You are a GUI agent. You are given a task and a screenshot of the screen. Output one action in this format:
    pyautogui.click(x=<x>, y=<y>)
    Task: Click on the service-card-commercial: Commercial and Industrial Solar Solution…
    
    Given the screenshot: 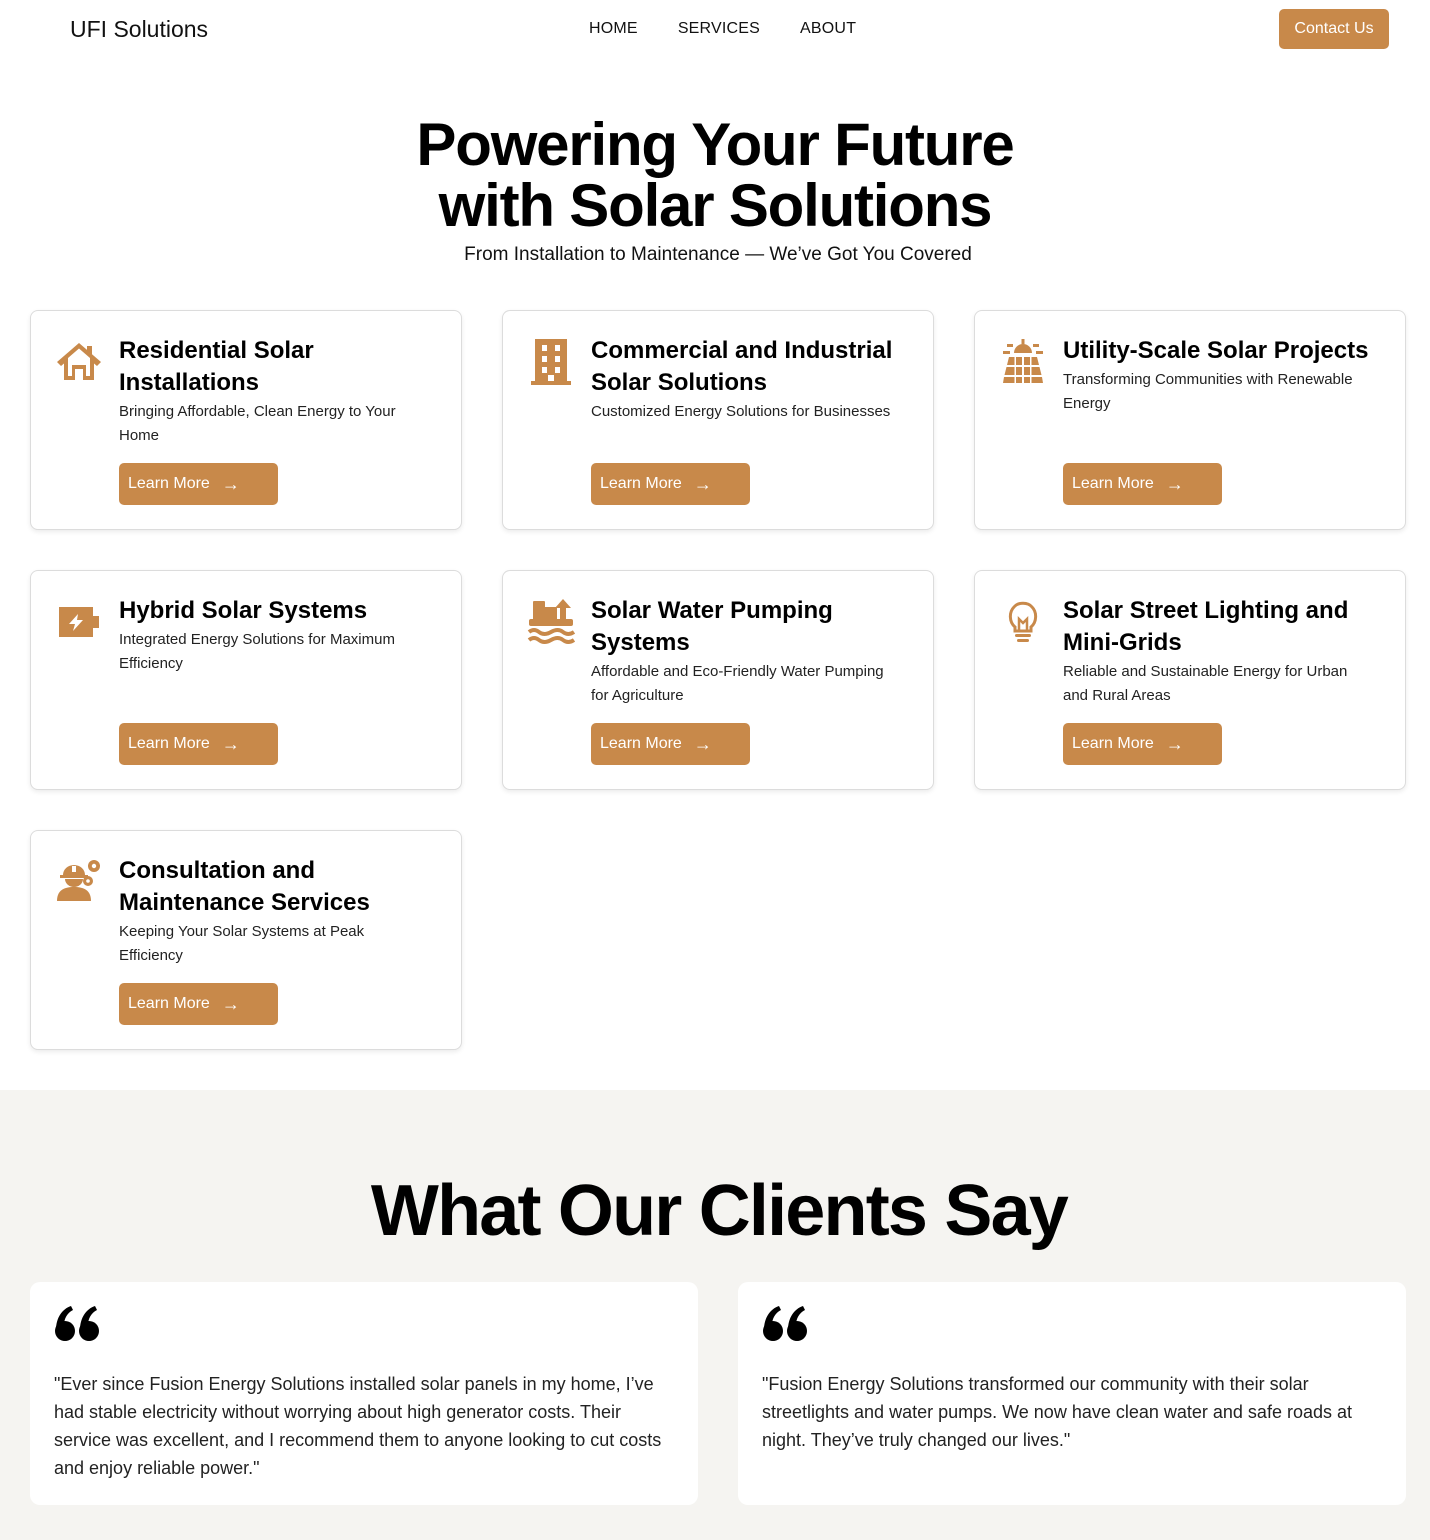 What is the action you would take?
    pyautogui.click(x=718, y=420)
    